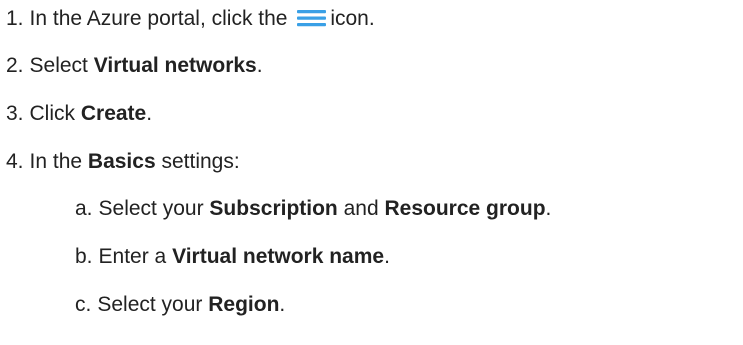 The width and height of the screenshot is (743, 345). What do you see at coordinates (56, 161) in the screenshot?
I see `step-text: In the` at bounding box center [56, 161].